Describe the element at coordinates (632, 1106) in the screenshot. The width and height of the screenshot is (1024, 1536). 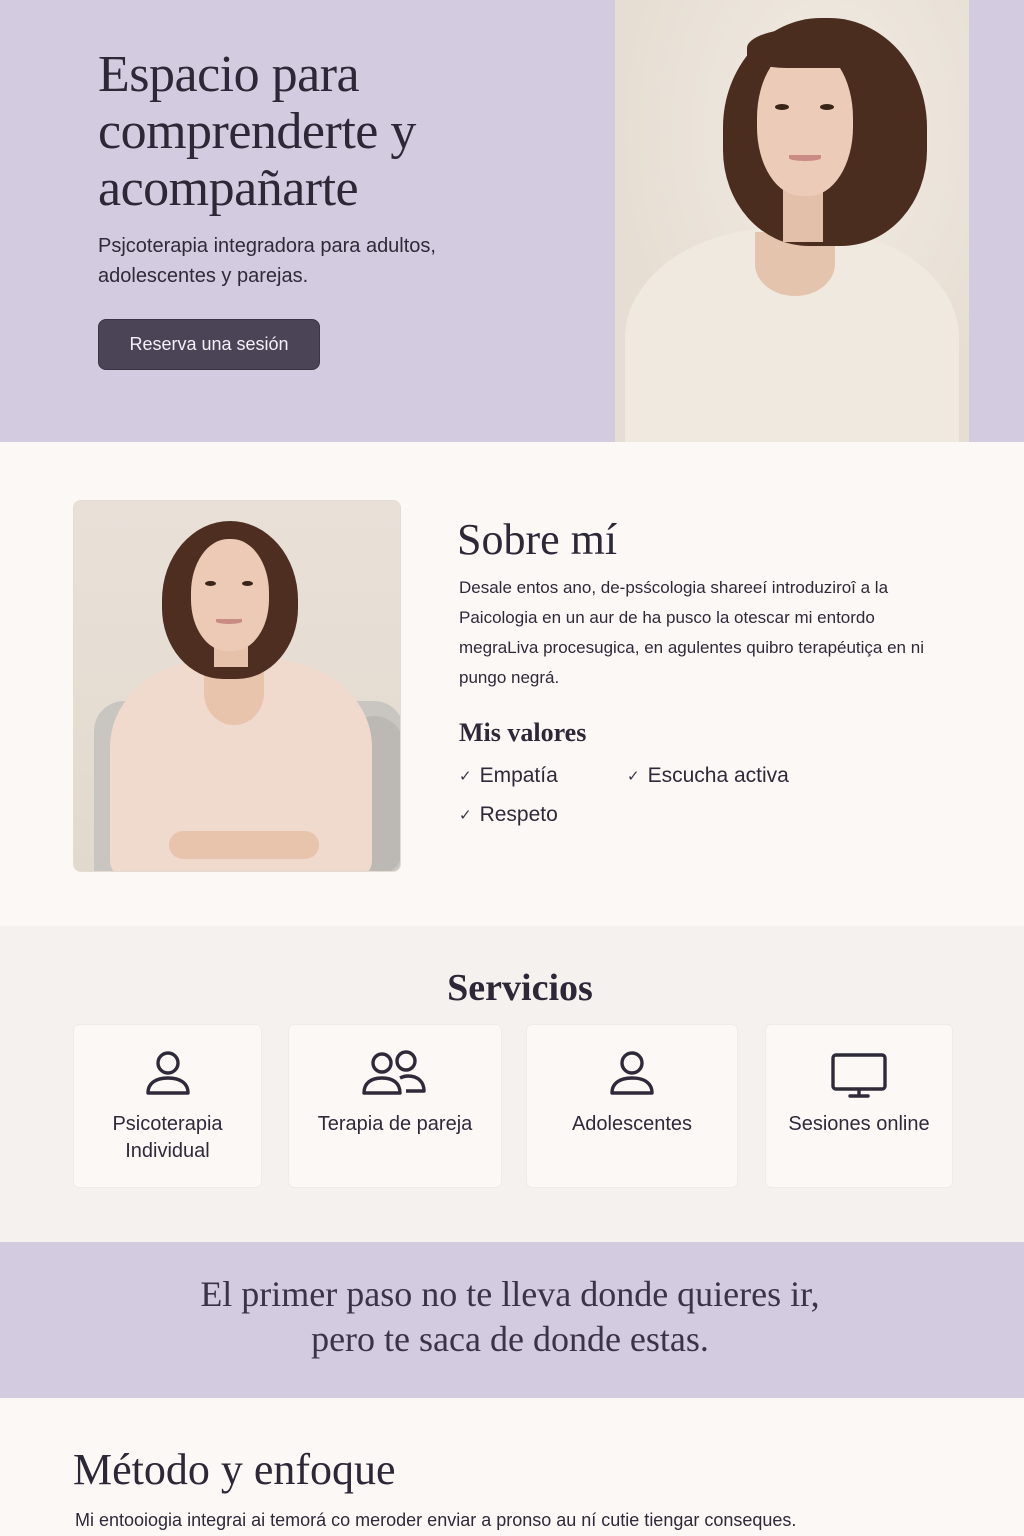
I see `service-card-adolescents: Adolescentes` at that location.